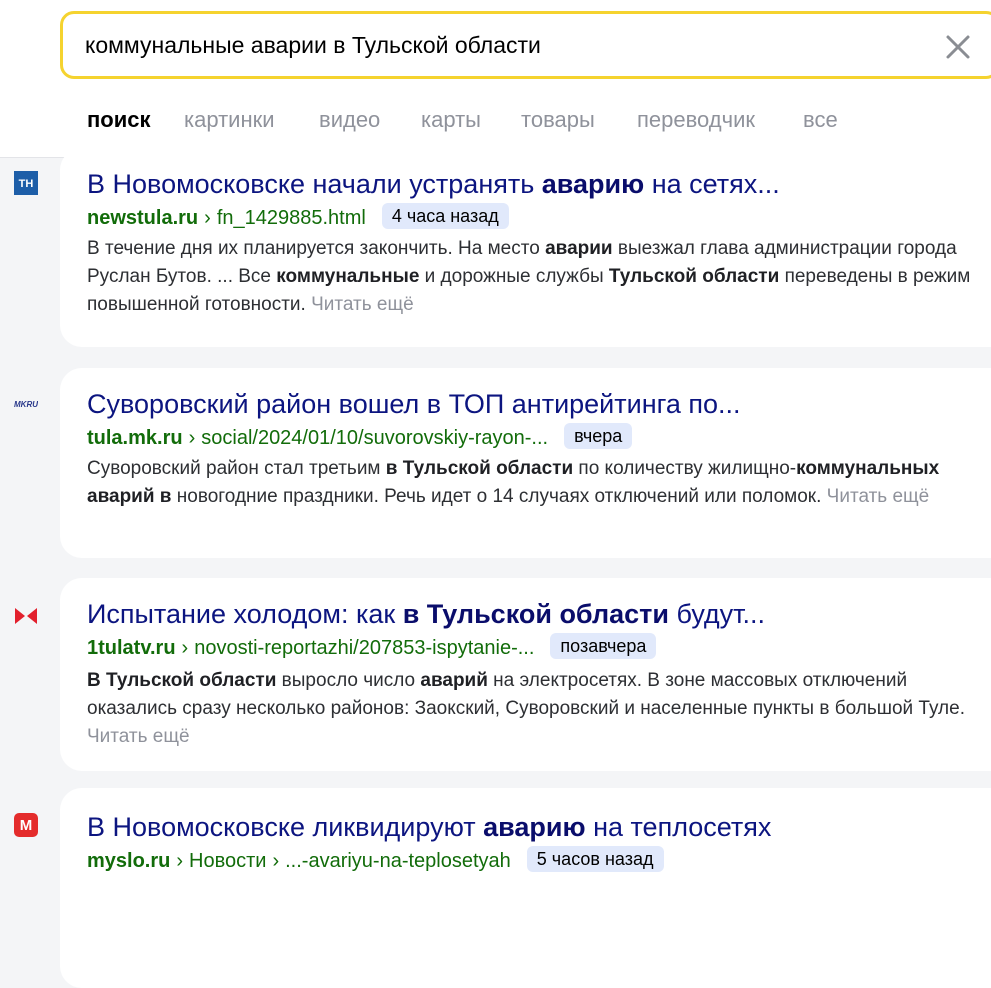  I want to click on search-input, so click(495, 45).